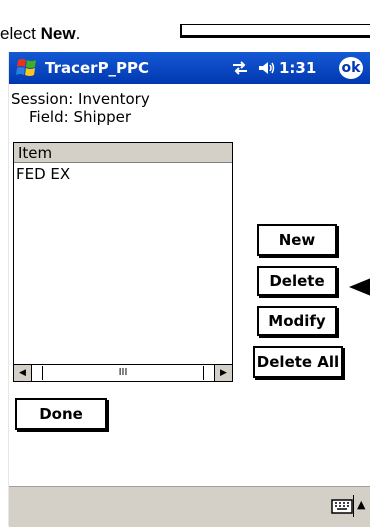  I want to click on session-label: Session: Inventory, so click(80, 99).